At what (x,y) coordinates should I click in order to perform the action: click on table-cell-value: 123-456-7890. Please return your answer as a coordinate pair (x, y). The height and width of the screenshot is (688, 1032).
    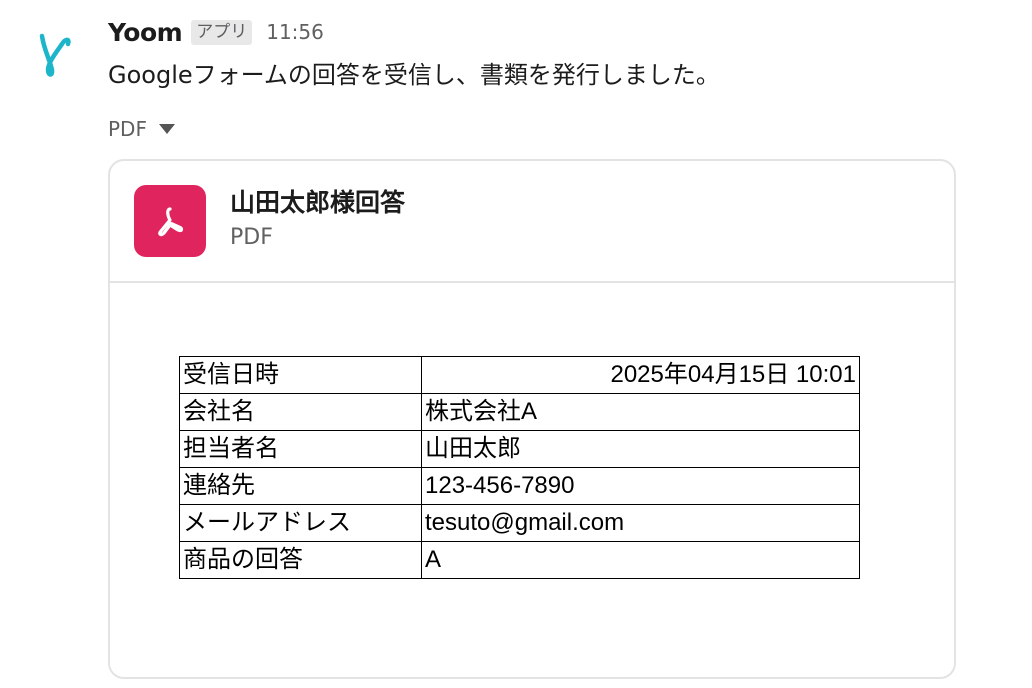
    Looking at the image, I should click on (640, 486).